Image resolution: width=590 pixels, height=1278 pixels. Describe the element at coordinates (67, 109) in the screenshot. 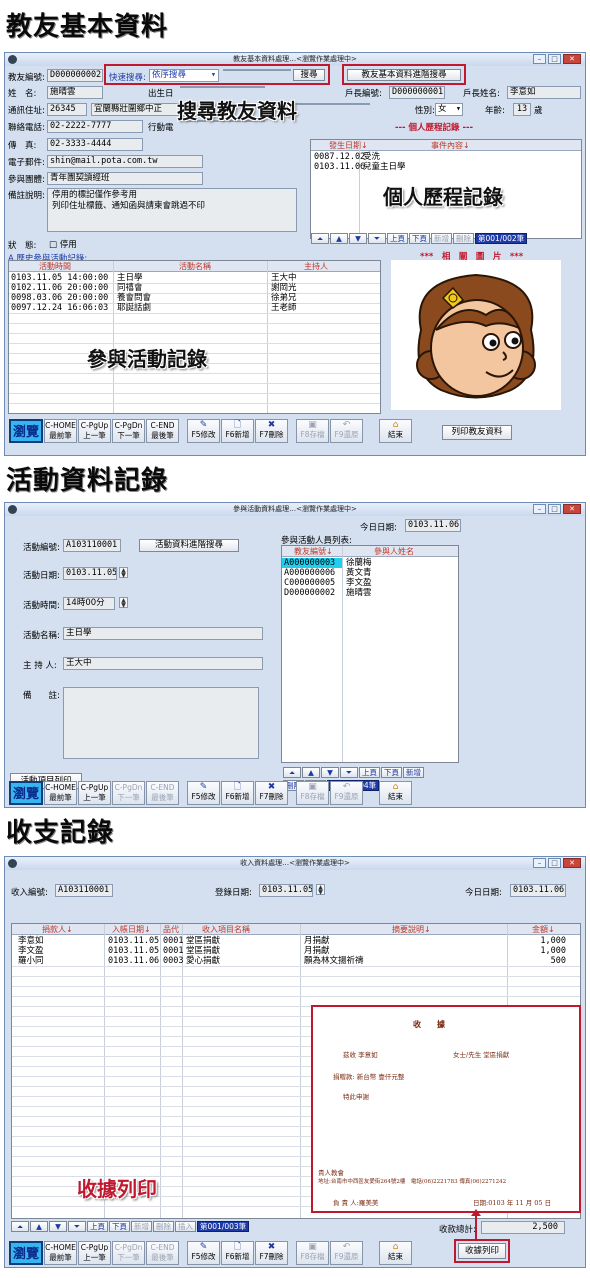

I see `zip-field: 26345` at that location.